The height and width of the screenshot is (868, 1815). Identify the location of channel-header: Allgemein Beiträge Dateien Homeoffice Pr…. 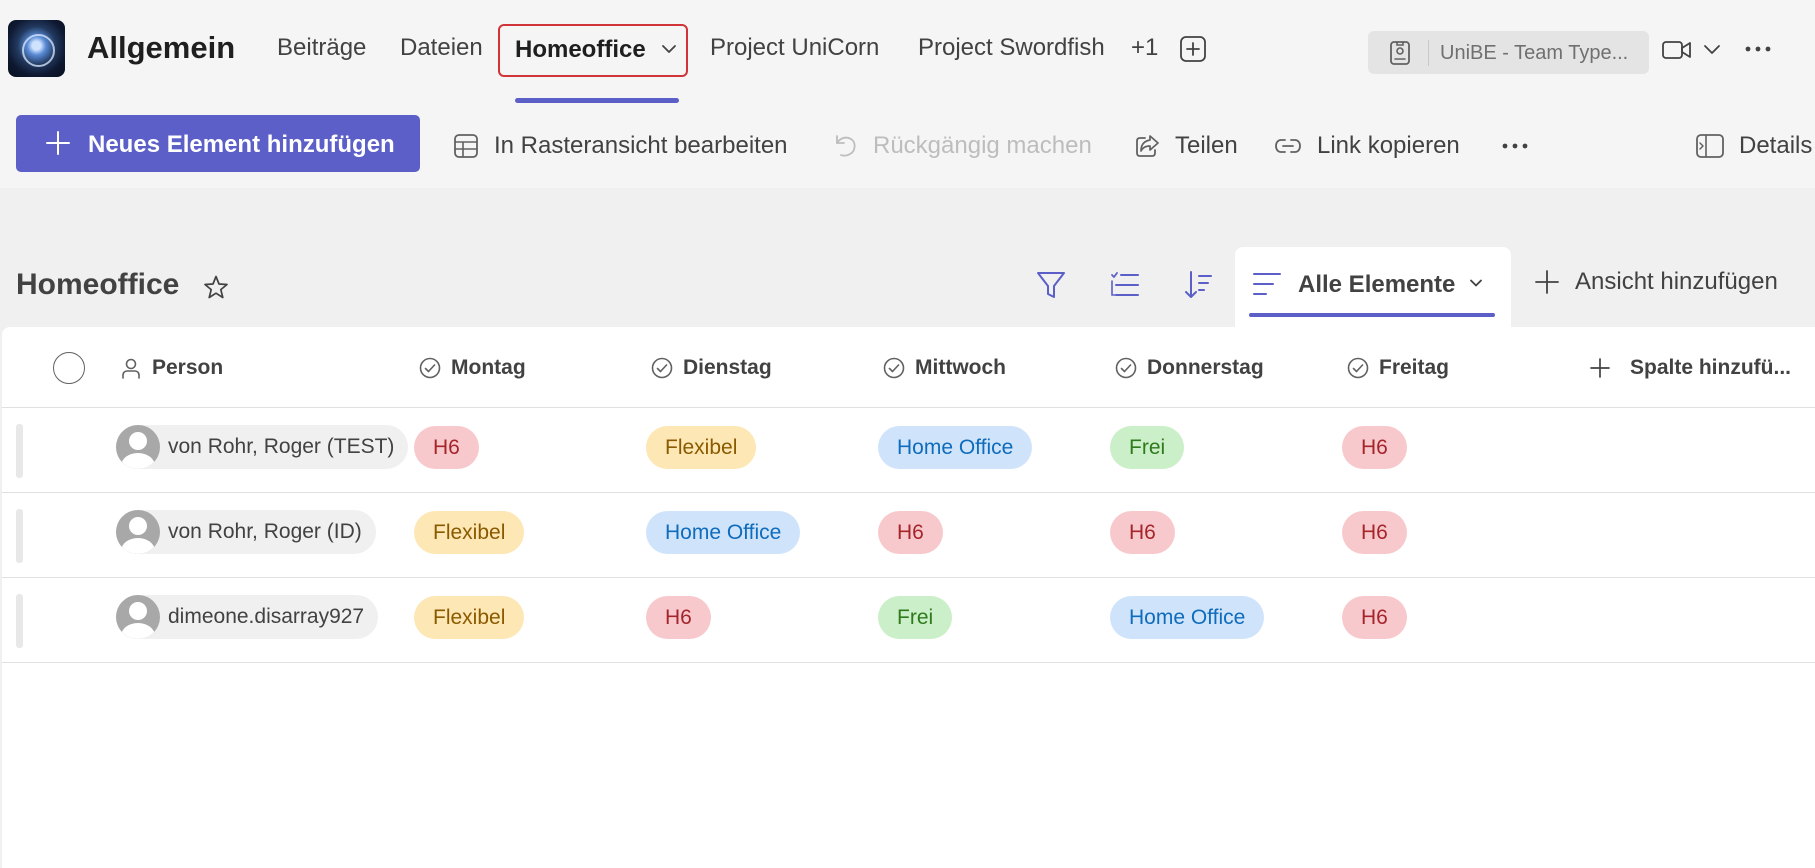
(907, 51).